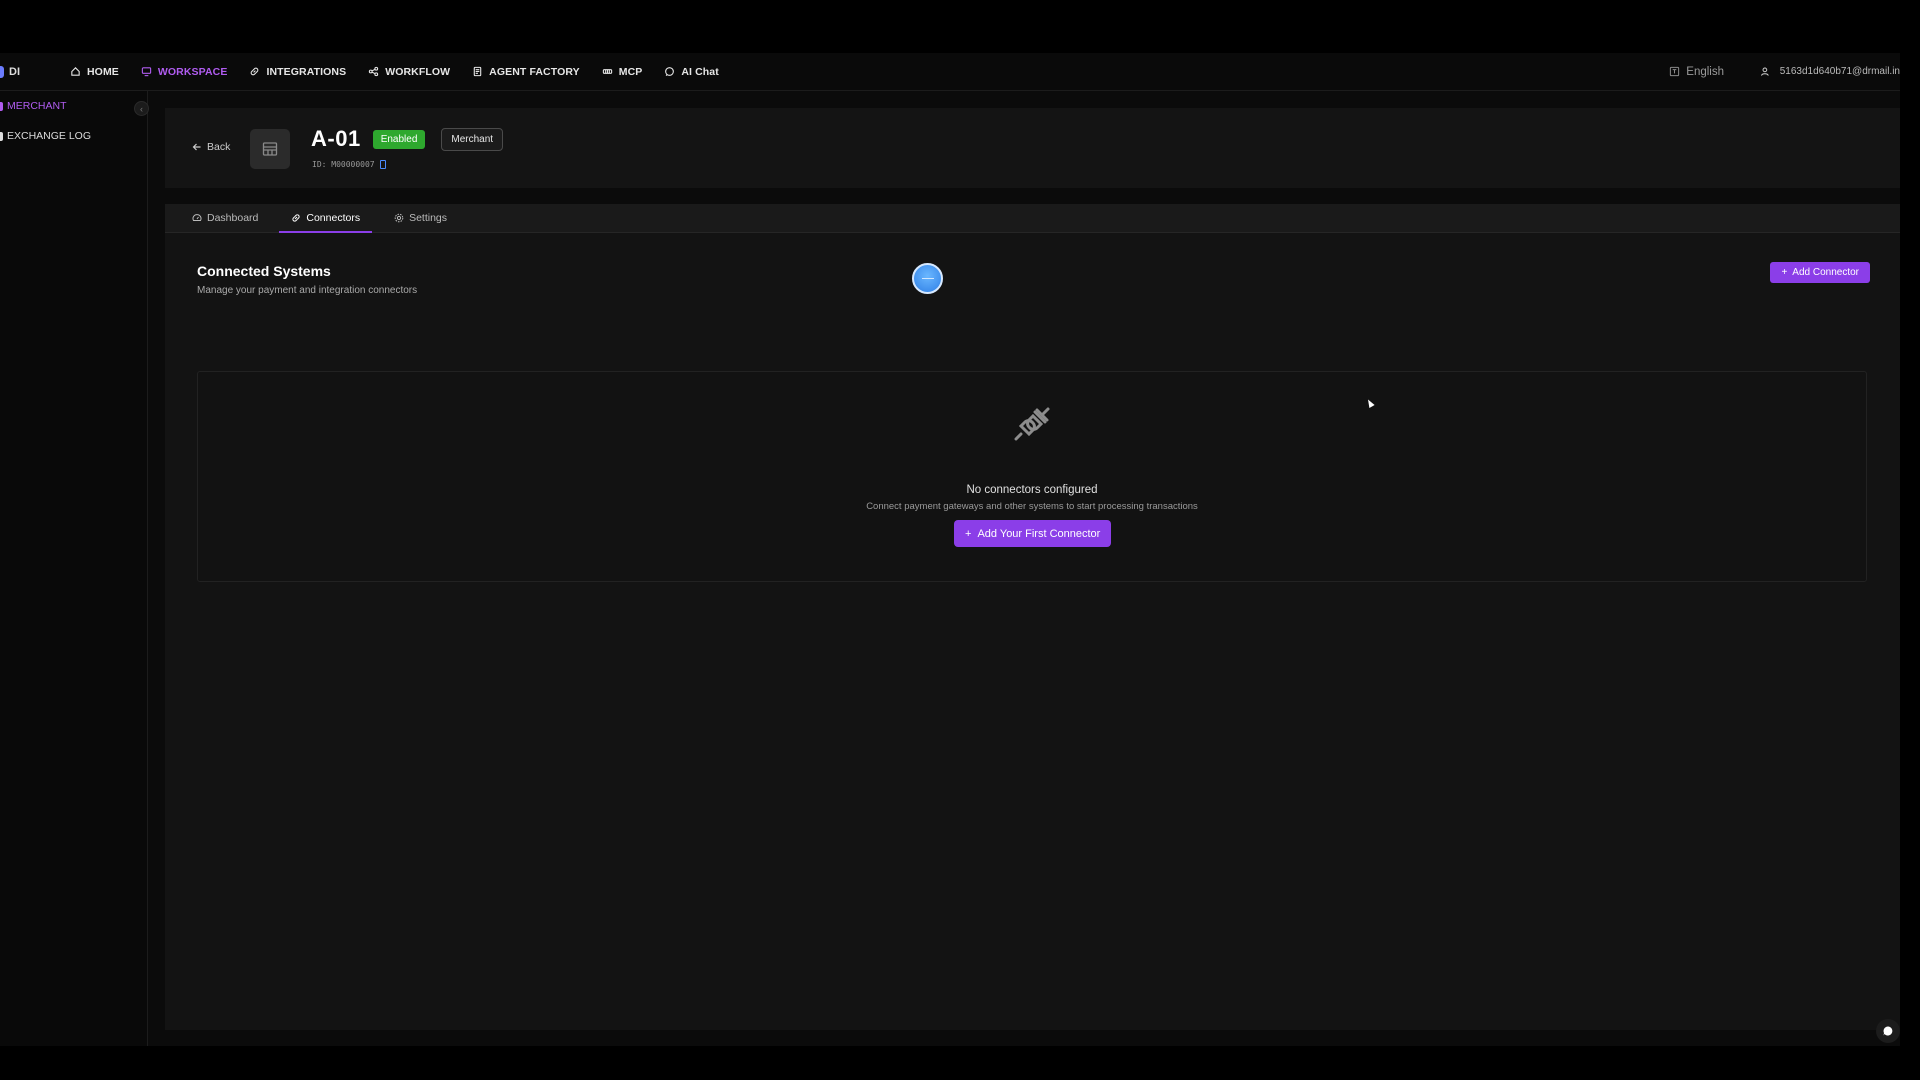  Describe the element at coordinates (534, 71) in the screenshot. I see `nav-item-label: AGENT FACTORY` at that location.